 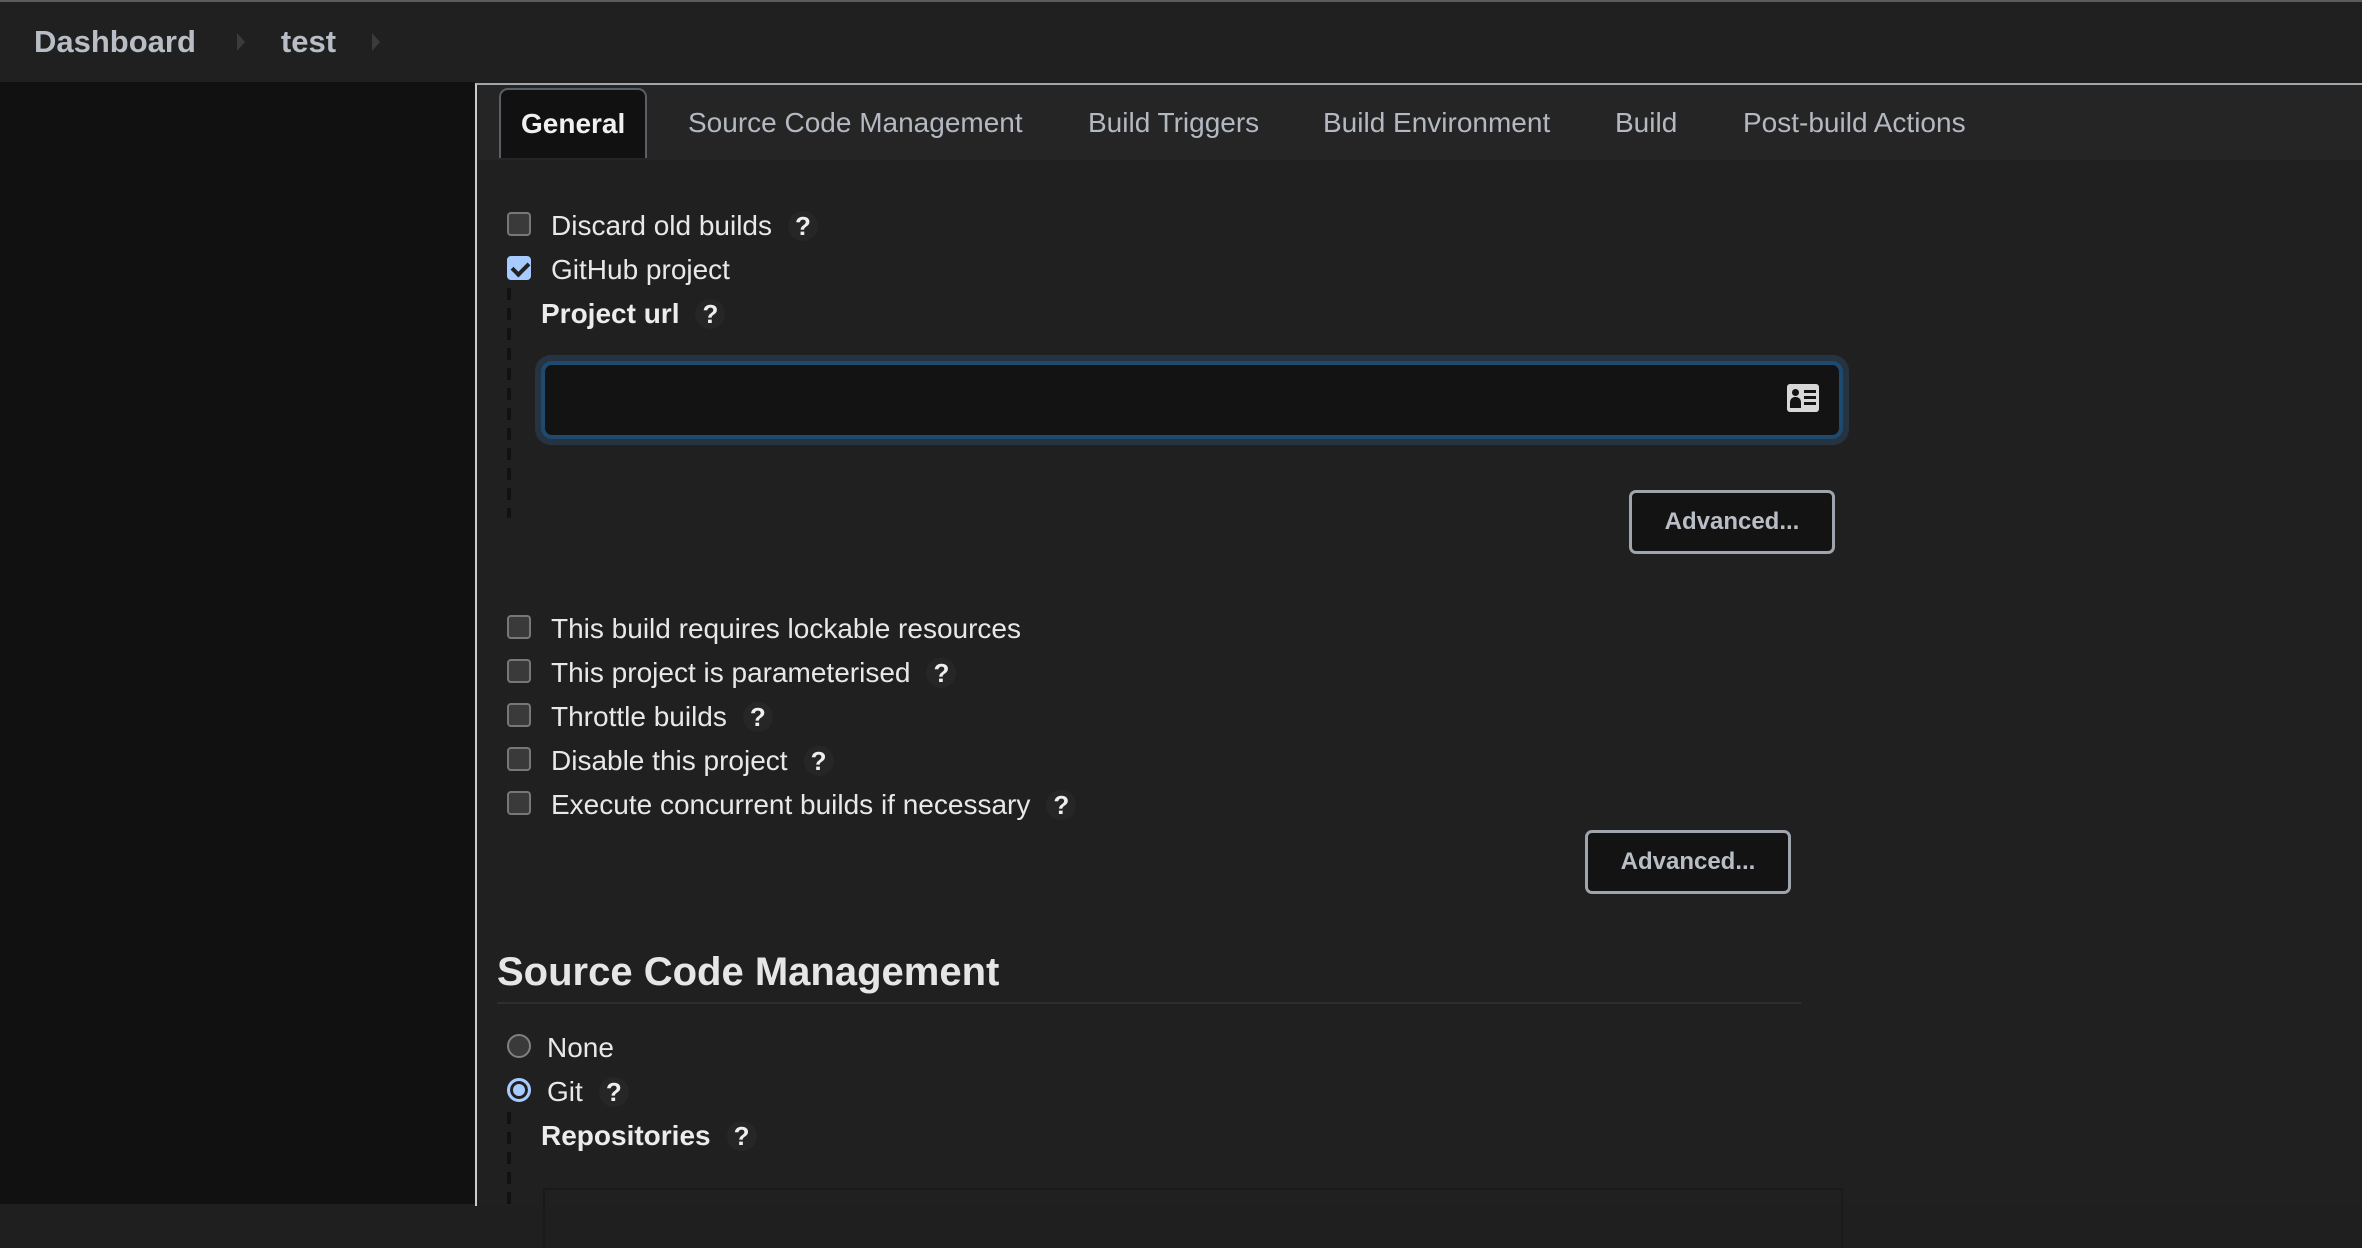 I want to click on tab-post-build-actions: Post-build Actions, so click(x=1854, y=122).